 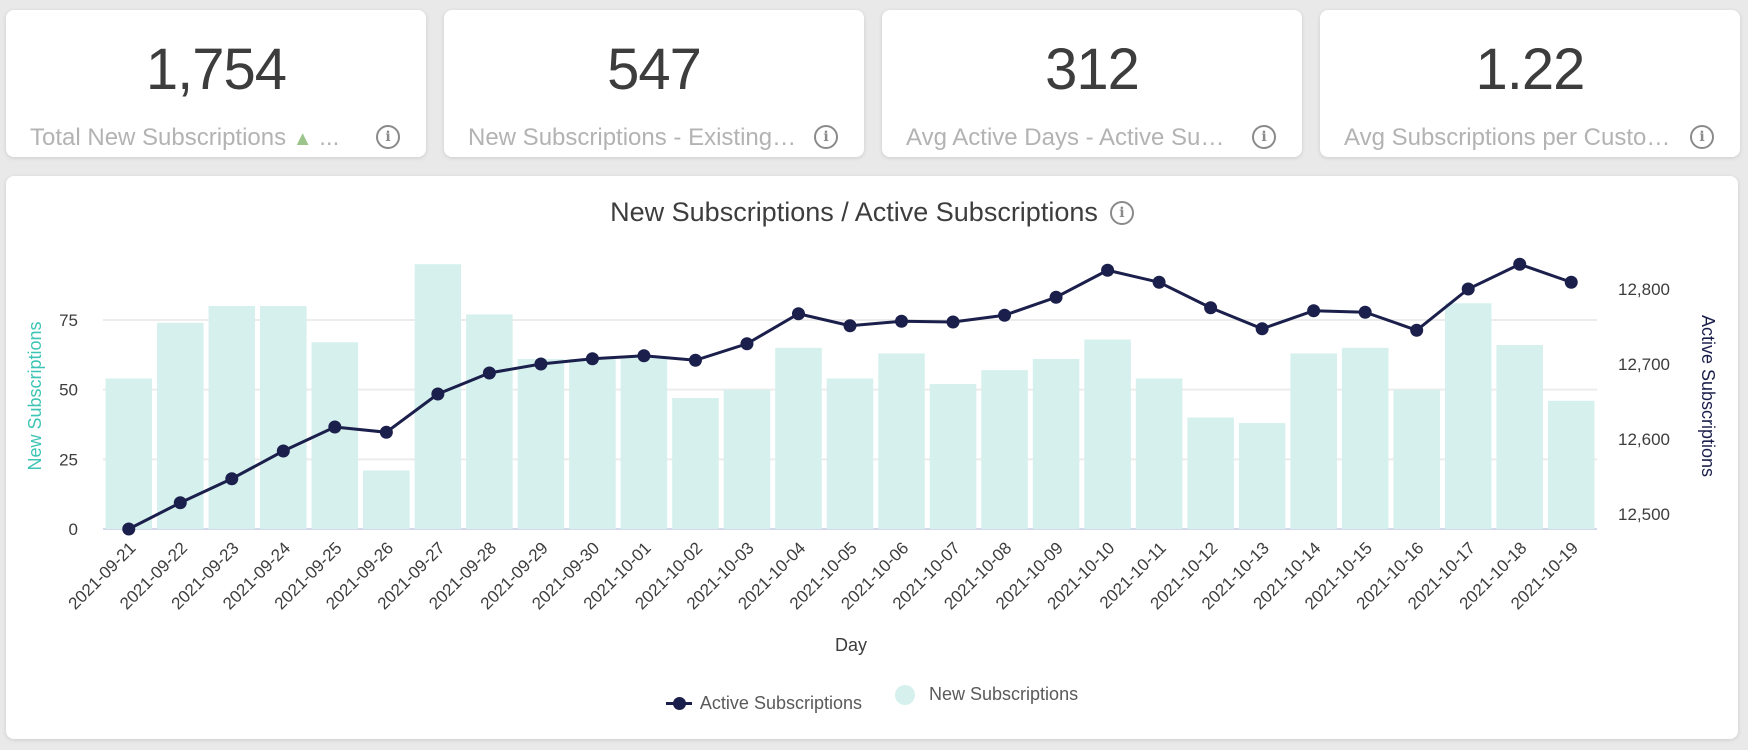 What do you see at coordinates (216, 69) in the screenshot?
I see `kpi-value: 1,754` at bounding box center [216, 69].